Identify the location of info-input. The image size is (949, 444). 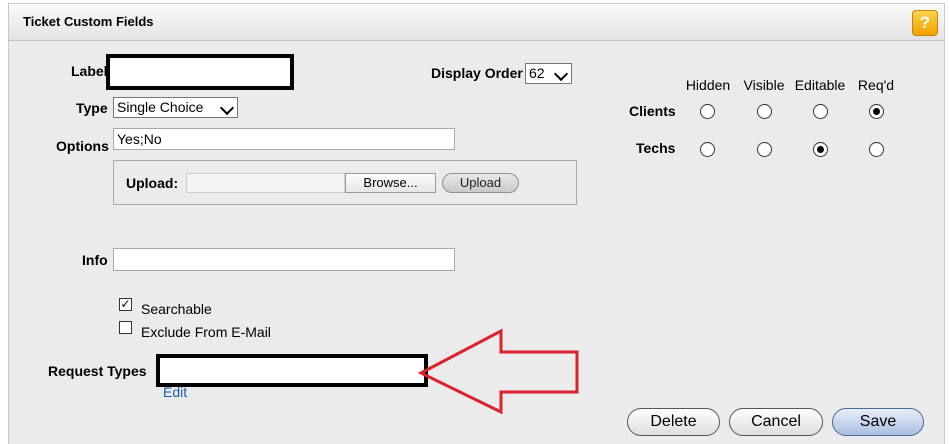
(284, 259).